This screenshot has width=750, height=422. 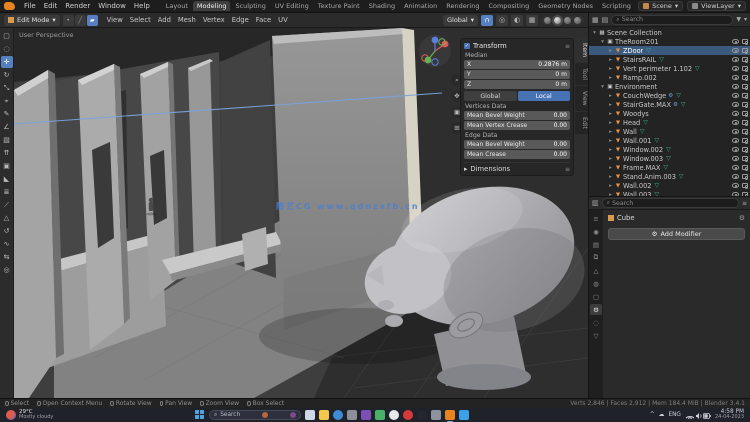 I want to click on render-tab: ◉, so click(x=596, y=231).